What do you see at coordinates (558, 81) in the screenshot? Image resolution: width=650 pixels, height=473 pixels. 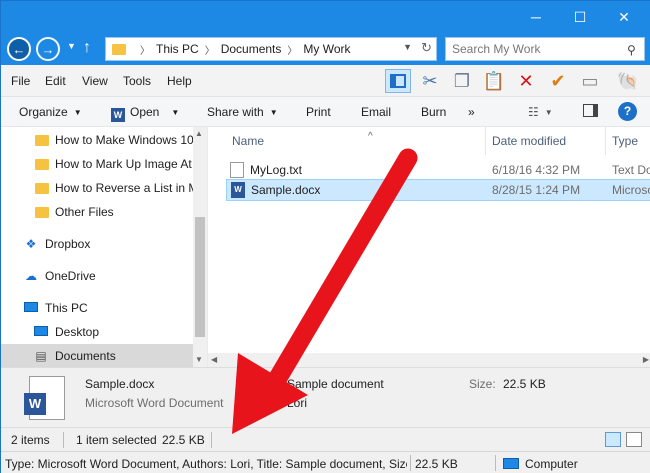 I see `checkmark-icon: ✔` at bounding box center [558, 81].